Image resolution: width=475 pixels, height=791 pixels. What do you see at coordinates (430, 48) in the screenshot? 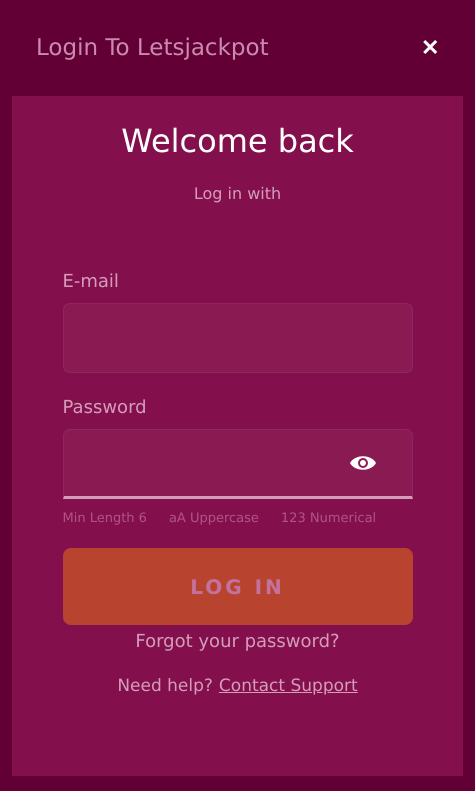
I see `close-button: ✕` at bounding box center [430, 48].